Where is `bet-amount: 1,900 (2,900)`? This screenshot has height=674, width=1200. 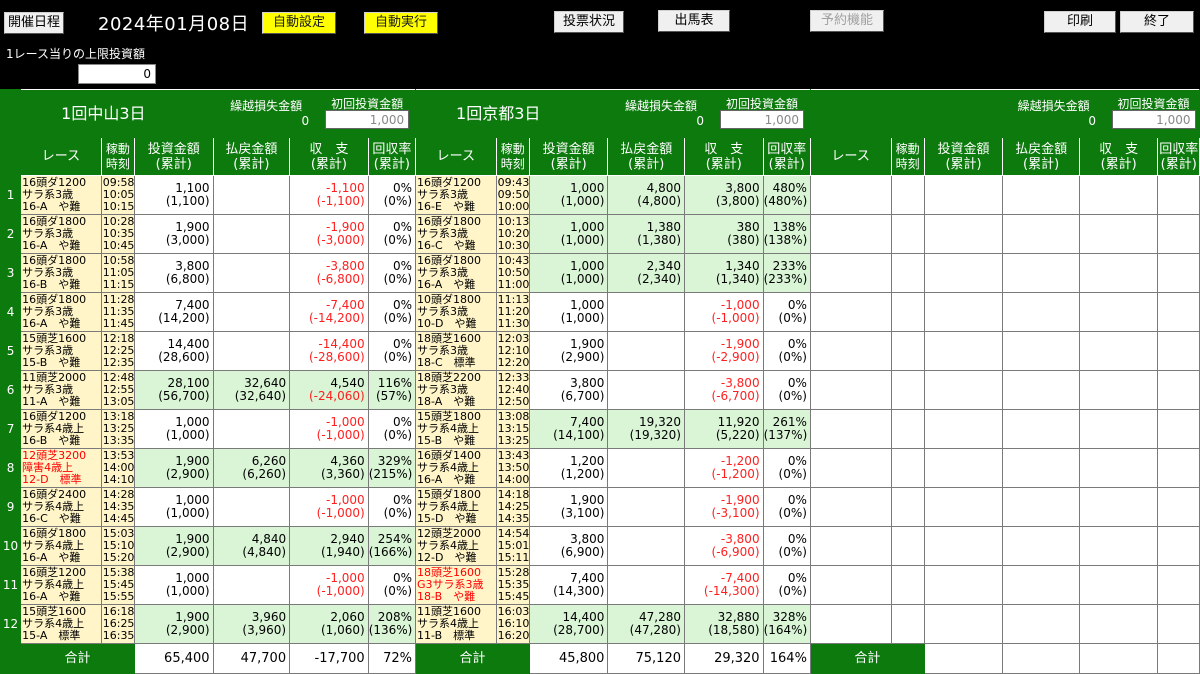 bet-amount: 1,900 (2,900) is located at coordinates (568, 351).